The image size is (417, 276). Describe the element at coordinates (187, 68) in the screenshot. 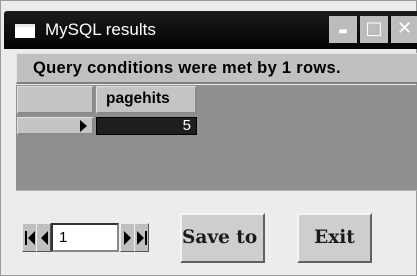

I see `status-message: Query conditions were met by 1 rows.` at that location.